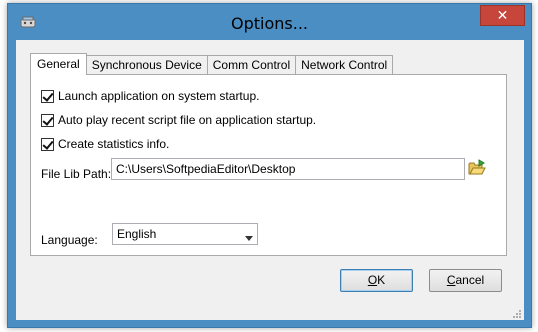 The image size is (538, 332). Describe the element at coordinates (288, 169) in the screenshot. I see `file-lib-path-field: C:\Users\SoftpediaEditor\Desktop` at that location.